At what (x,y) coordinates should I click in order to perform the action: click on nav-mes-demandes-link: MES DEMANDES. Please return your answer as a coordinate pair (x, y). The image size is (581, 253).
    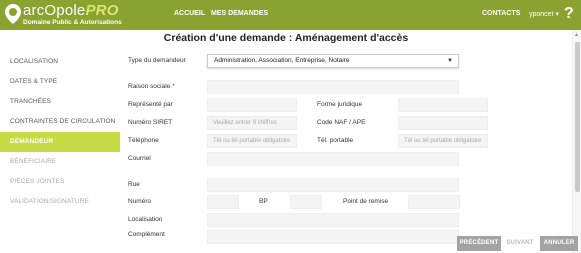
    Looking at the image, I should click on (239, 13).